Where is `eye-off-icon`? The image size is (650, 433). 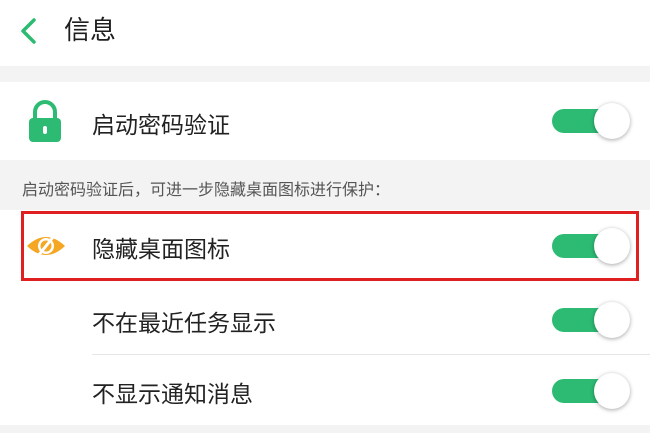
eye-off-icon is located at coordinates (46, 246).